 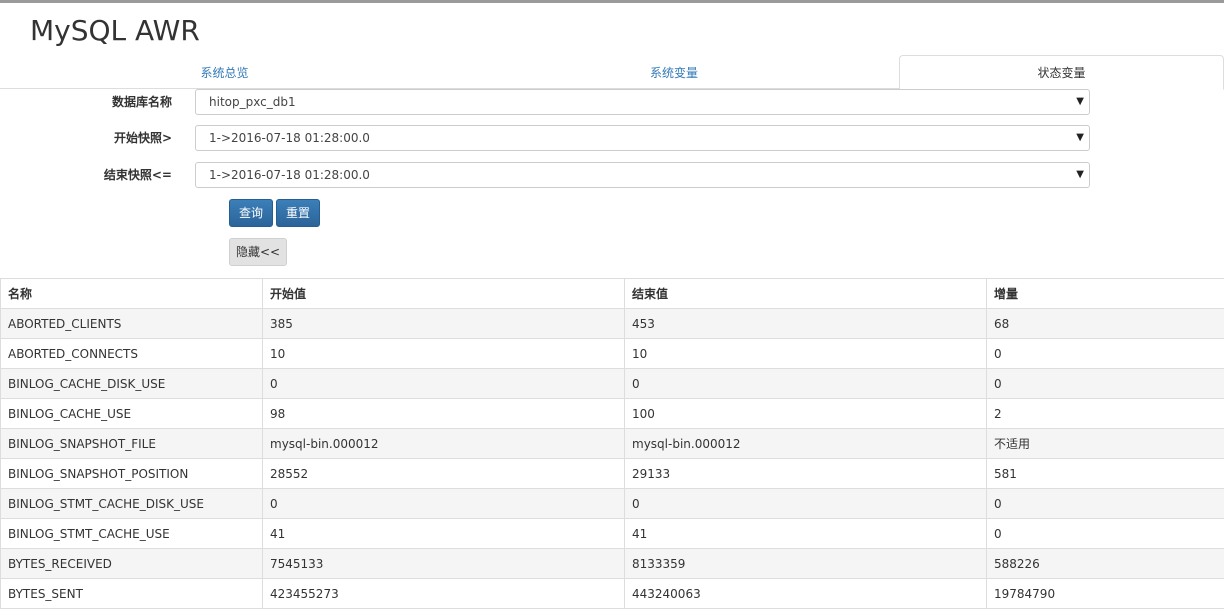 What do you see at coordinates (1061, 72) in the screenshot?
I see `tab-status-variables: 状态变量` at bounding box center [1061, 72].